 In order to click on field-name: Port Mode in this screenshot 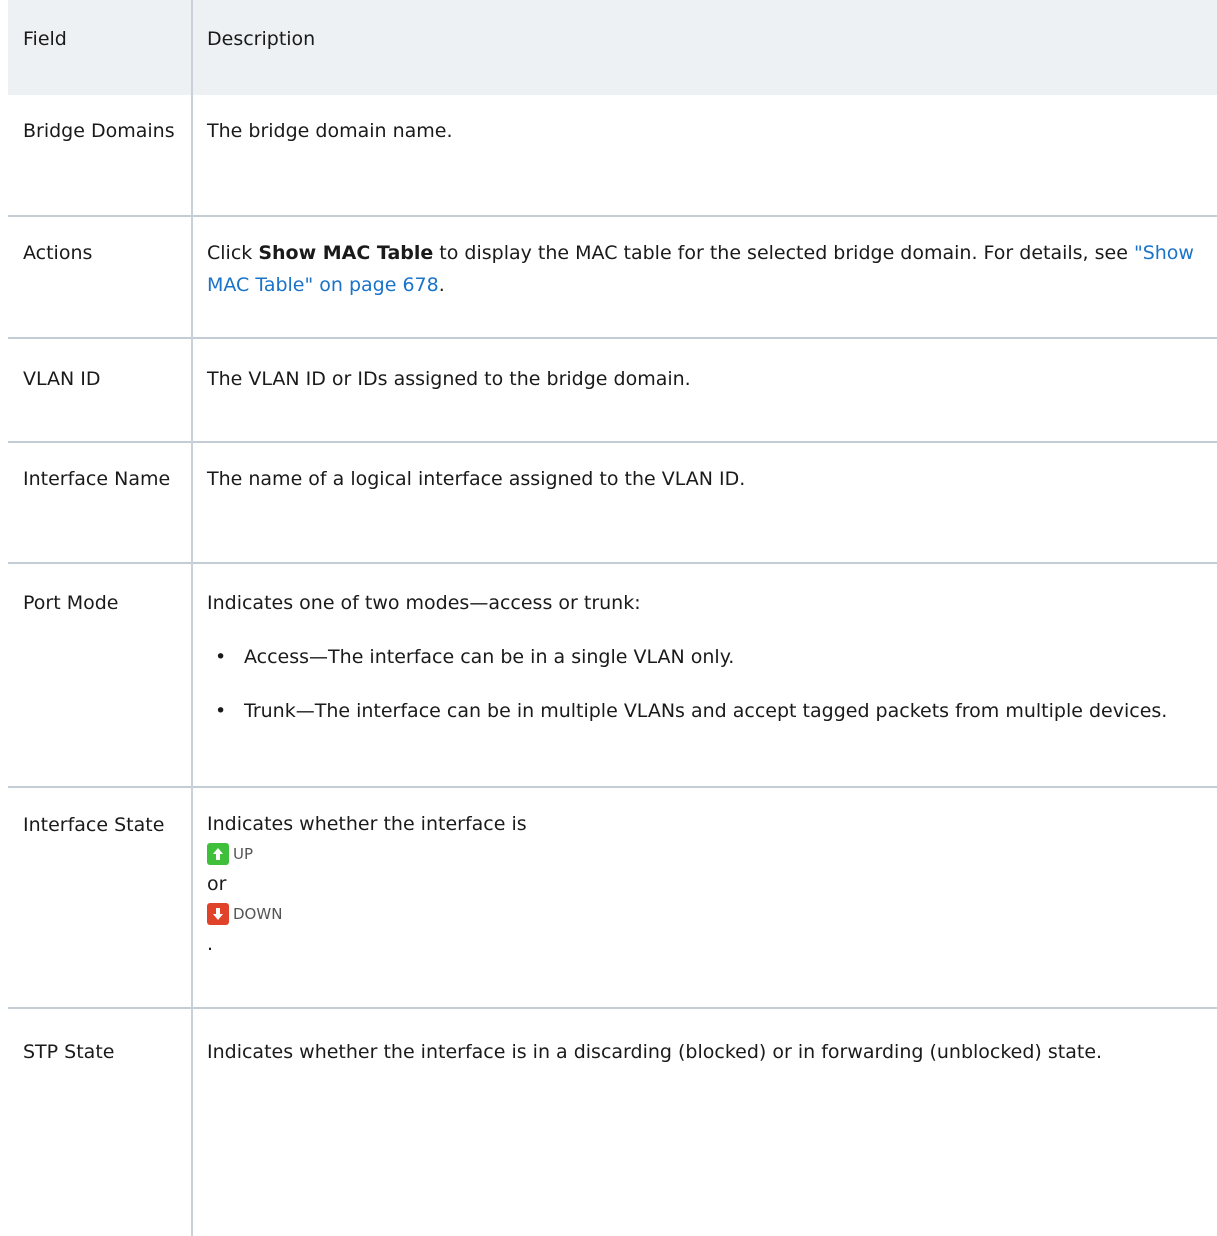, I will do `click(71, 603)`.